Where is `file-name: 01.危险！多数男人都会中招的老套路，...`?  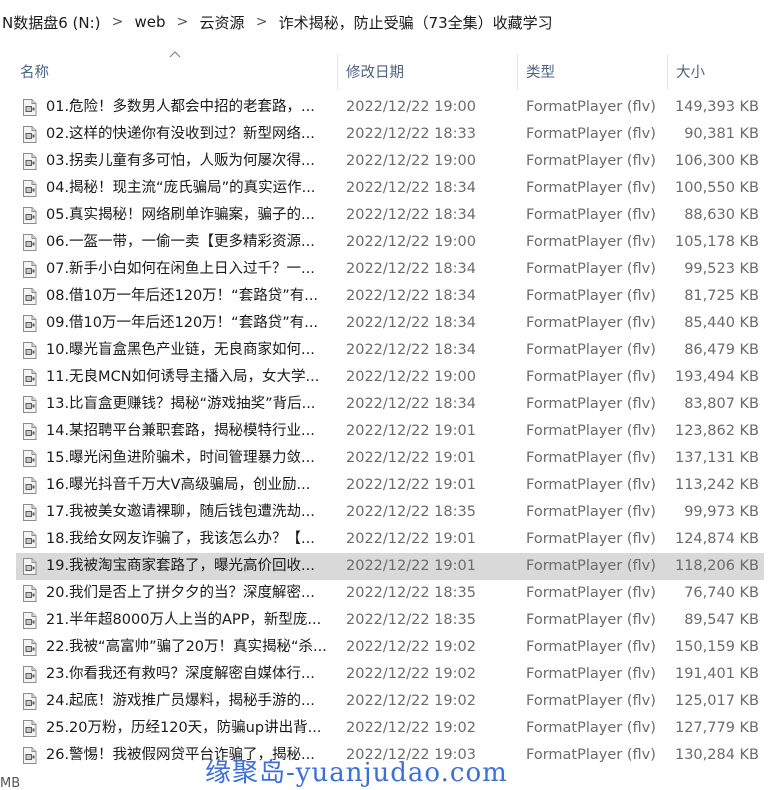
file-name: 01.危险！多数男人都会中招的老套路，... is located at coordinates (191, 107).